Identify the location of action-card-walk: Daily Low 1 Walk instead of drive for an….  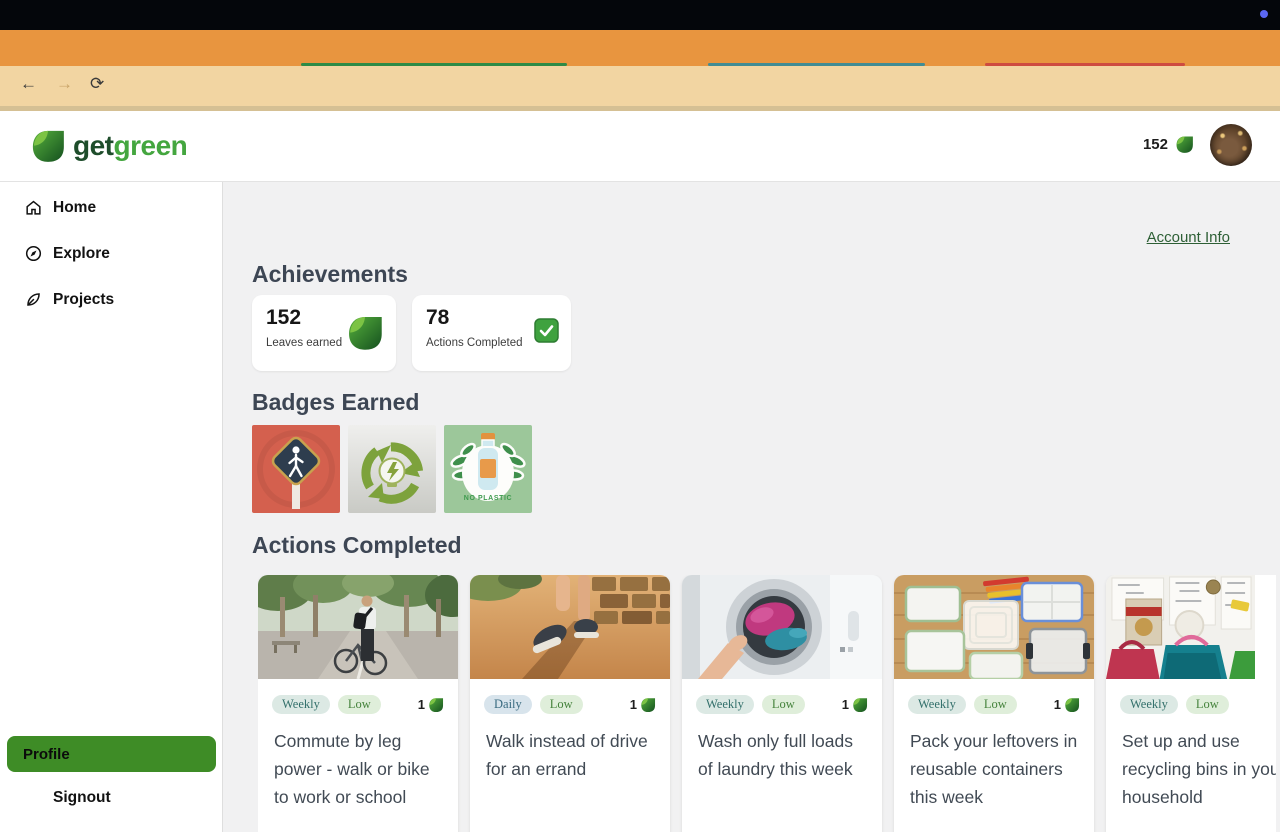
(570, 703).